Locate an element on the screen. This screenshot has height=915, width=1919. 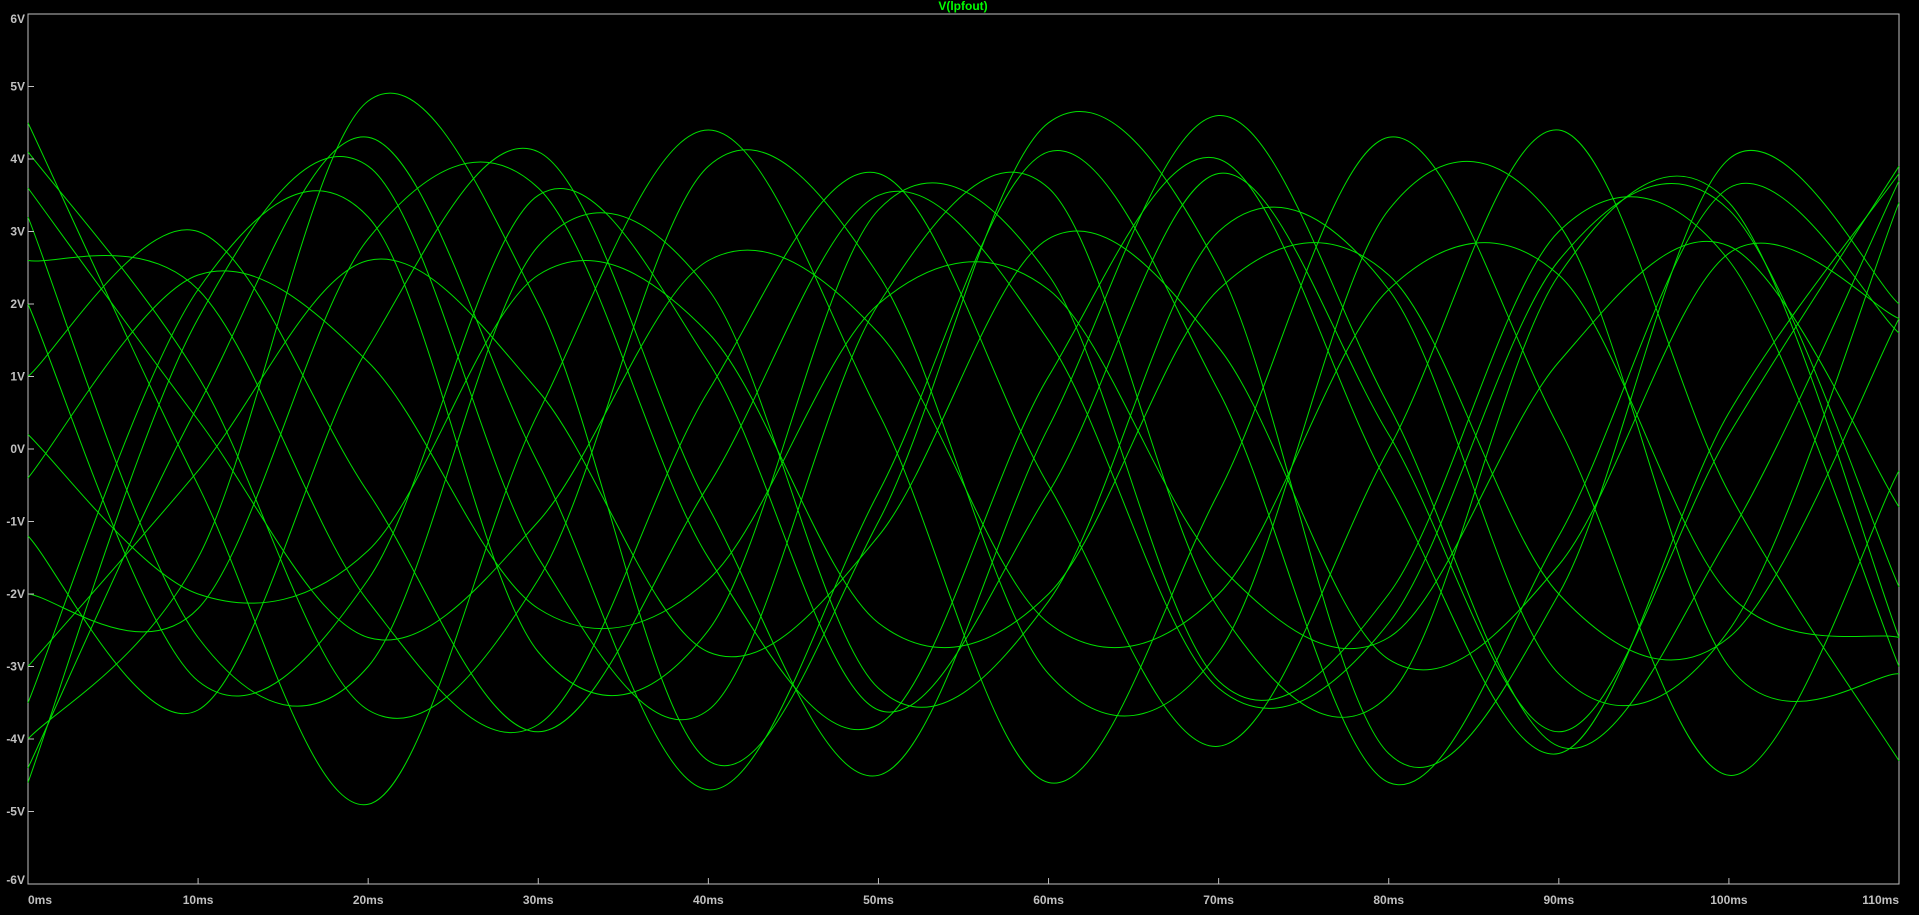
x-tick-label: 100ms is located at coordinates (1729, 900).